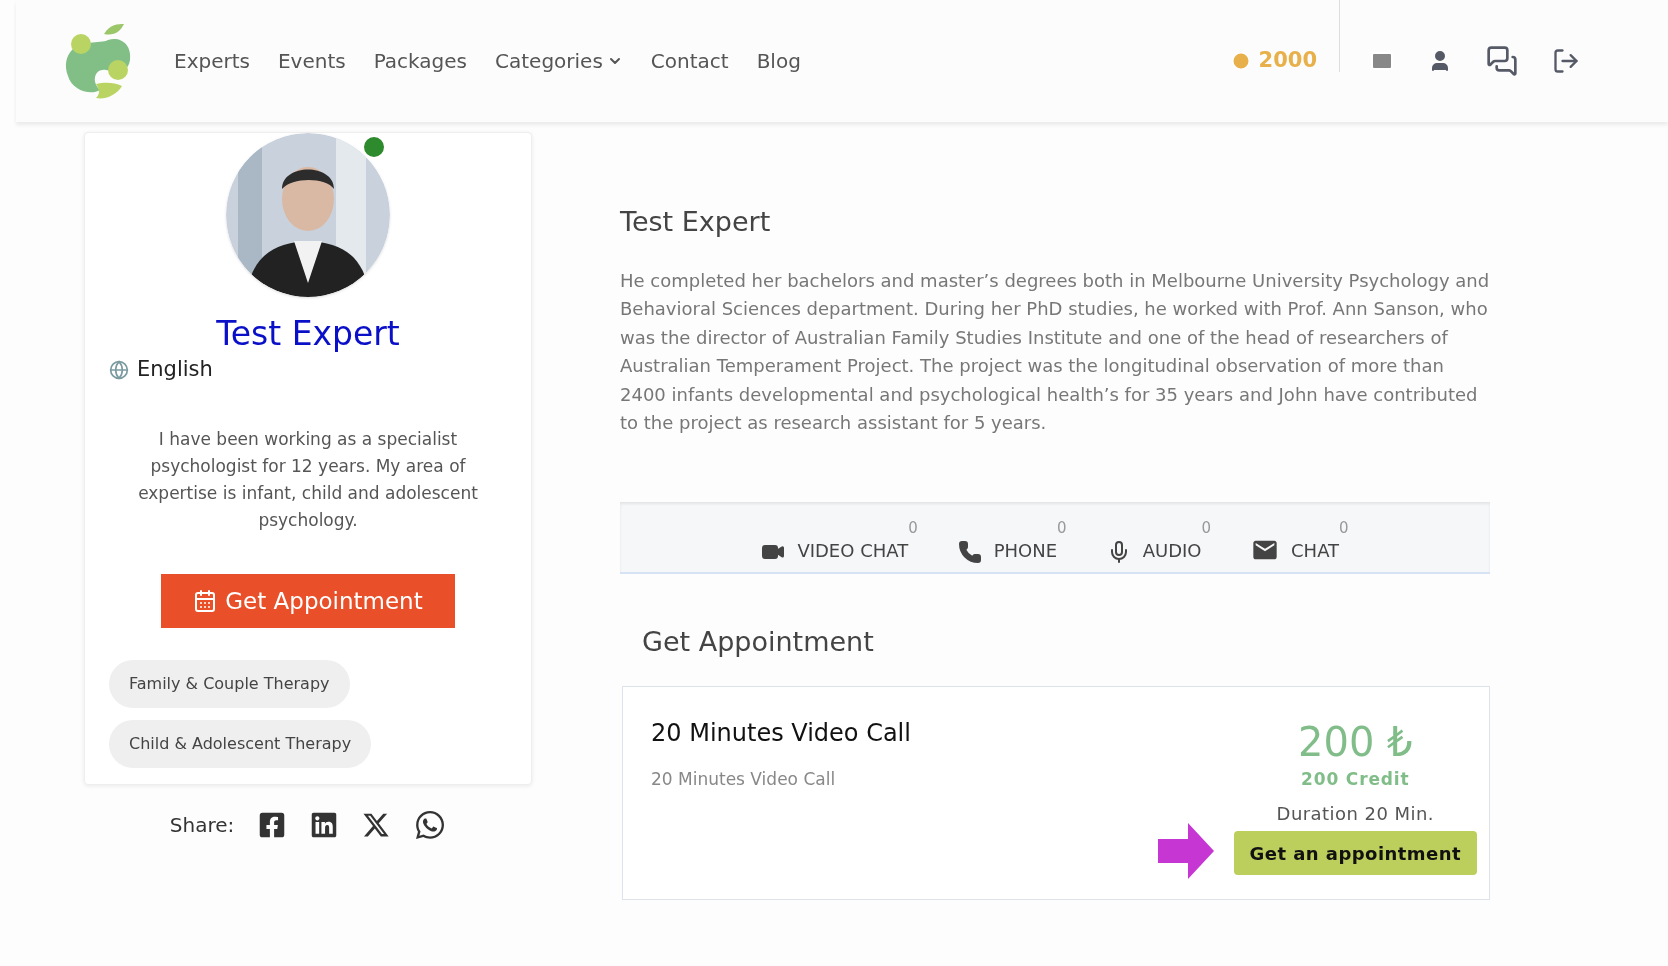 The width and height of the screenshot is (1668, 966). What do you see at coordinates (202, 825) in the screenshot?
I see `share-label: Share:` at bounding box center [202, 825].